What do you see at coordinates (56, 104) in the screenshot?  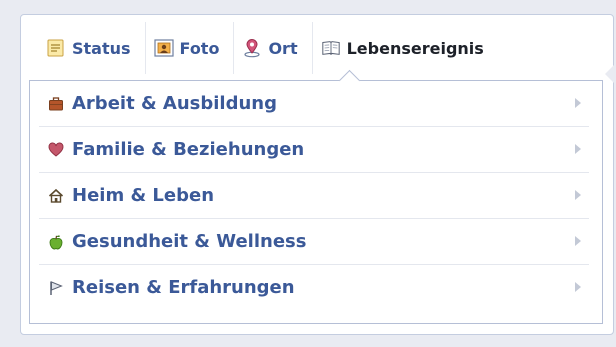 I see `briefcase-icon` at bounding box center [56, 104].